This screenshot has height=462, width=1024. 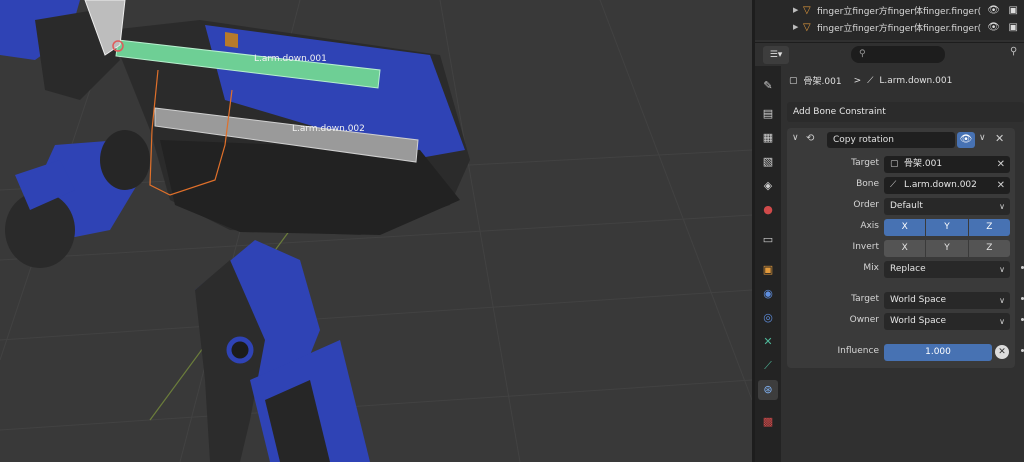 I want to click on target-space-label: Target, so click(x=865, y=299).